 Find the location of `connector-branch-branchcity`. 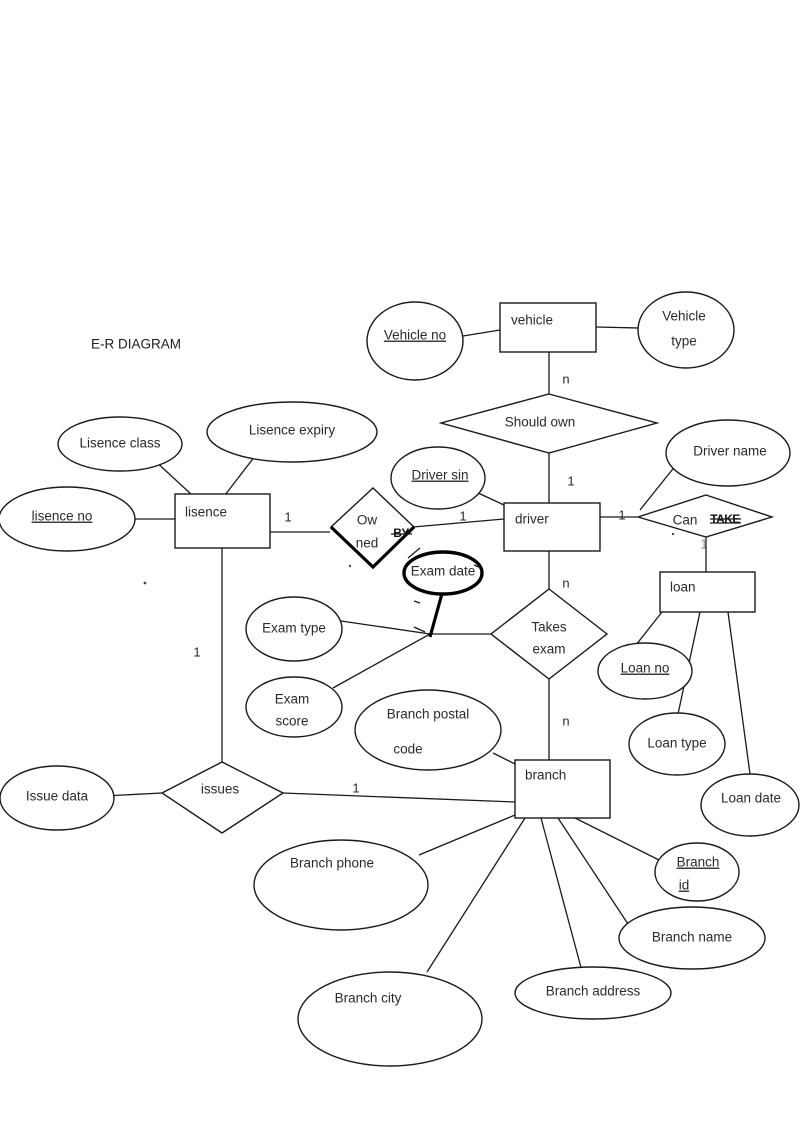

connector-branch-branchcity is located at coordinates (476, 895).